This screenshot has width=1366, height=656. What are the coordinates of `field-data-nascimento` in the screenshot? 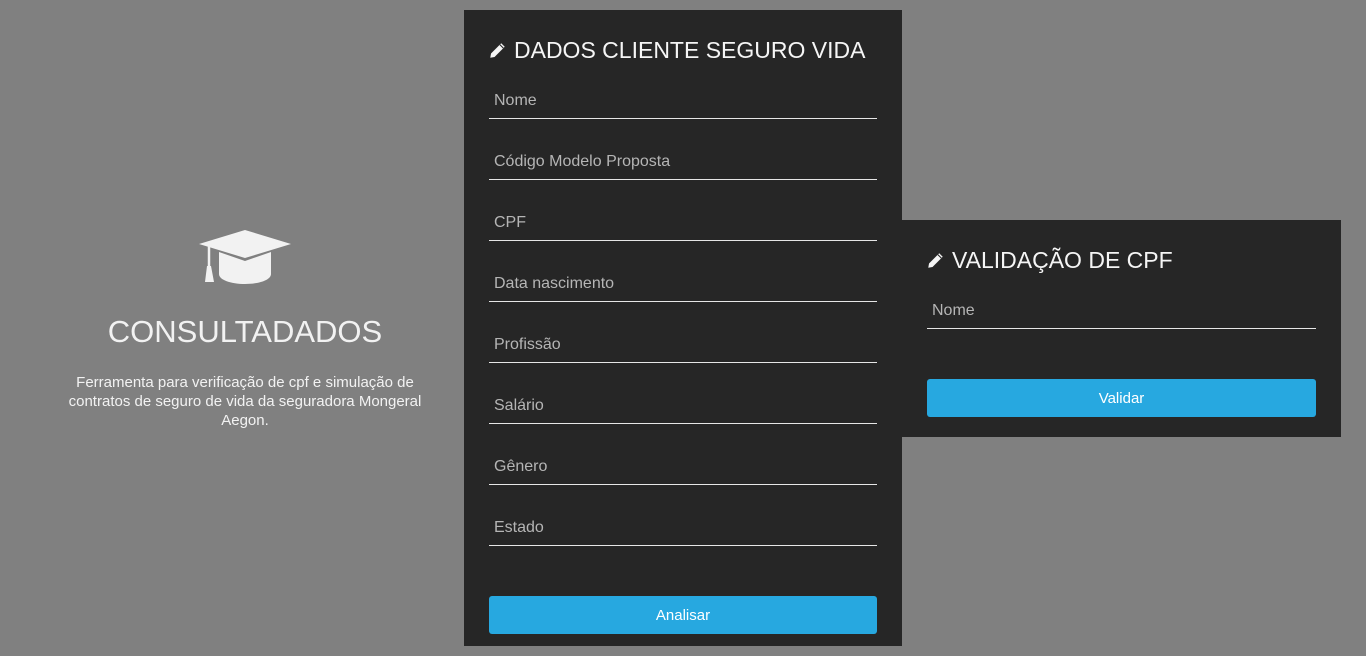 It's located at (683, 284).